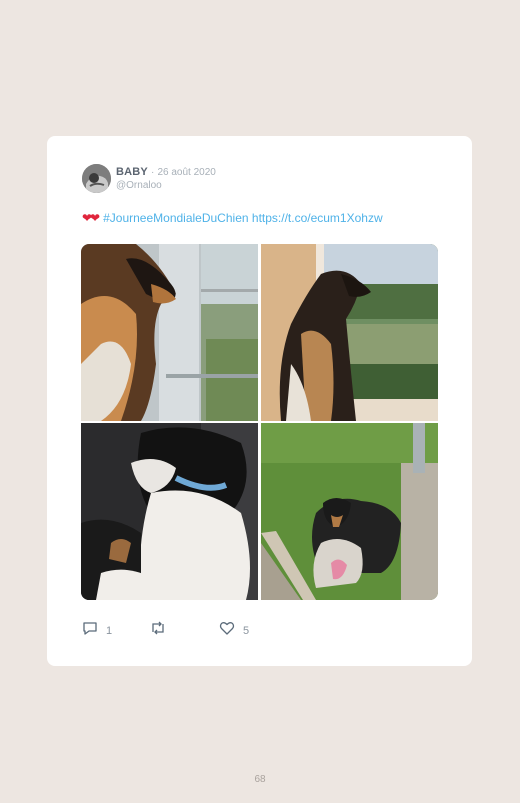  What do you see at coordinates (96, 178) in the screenshot?
I see `avatar` at bounding box center [96, 178].